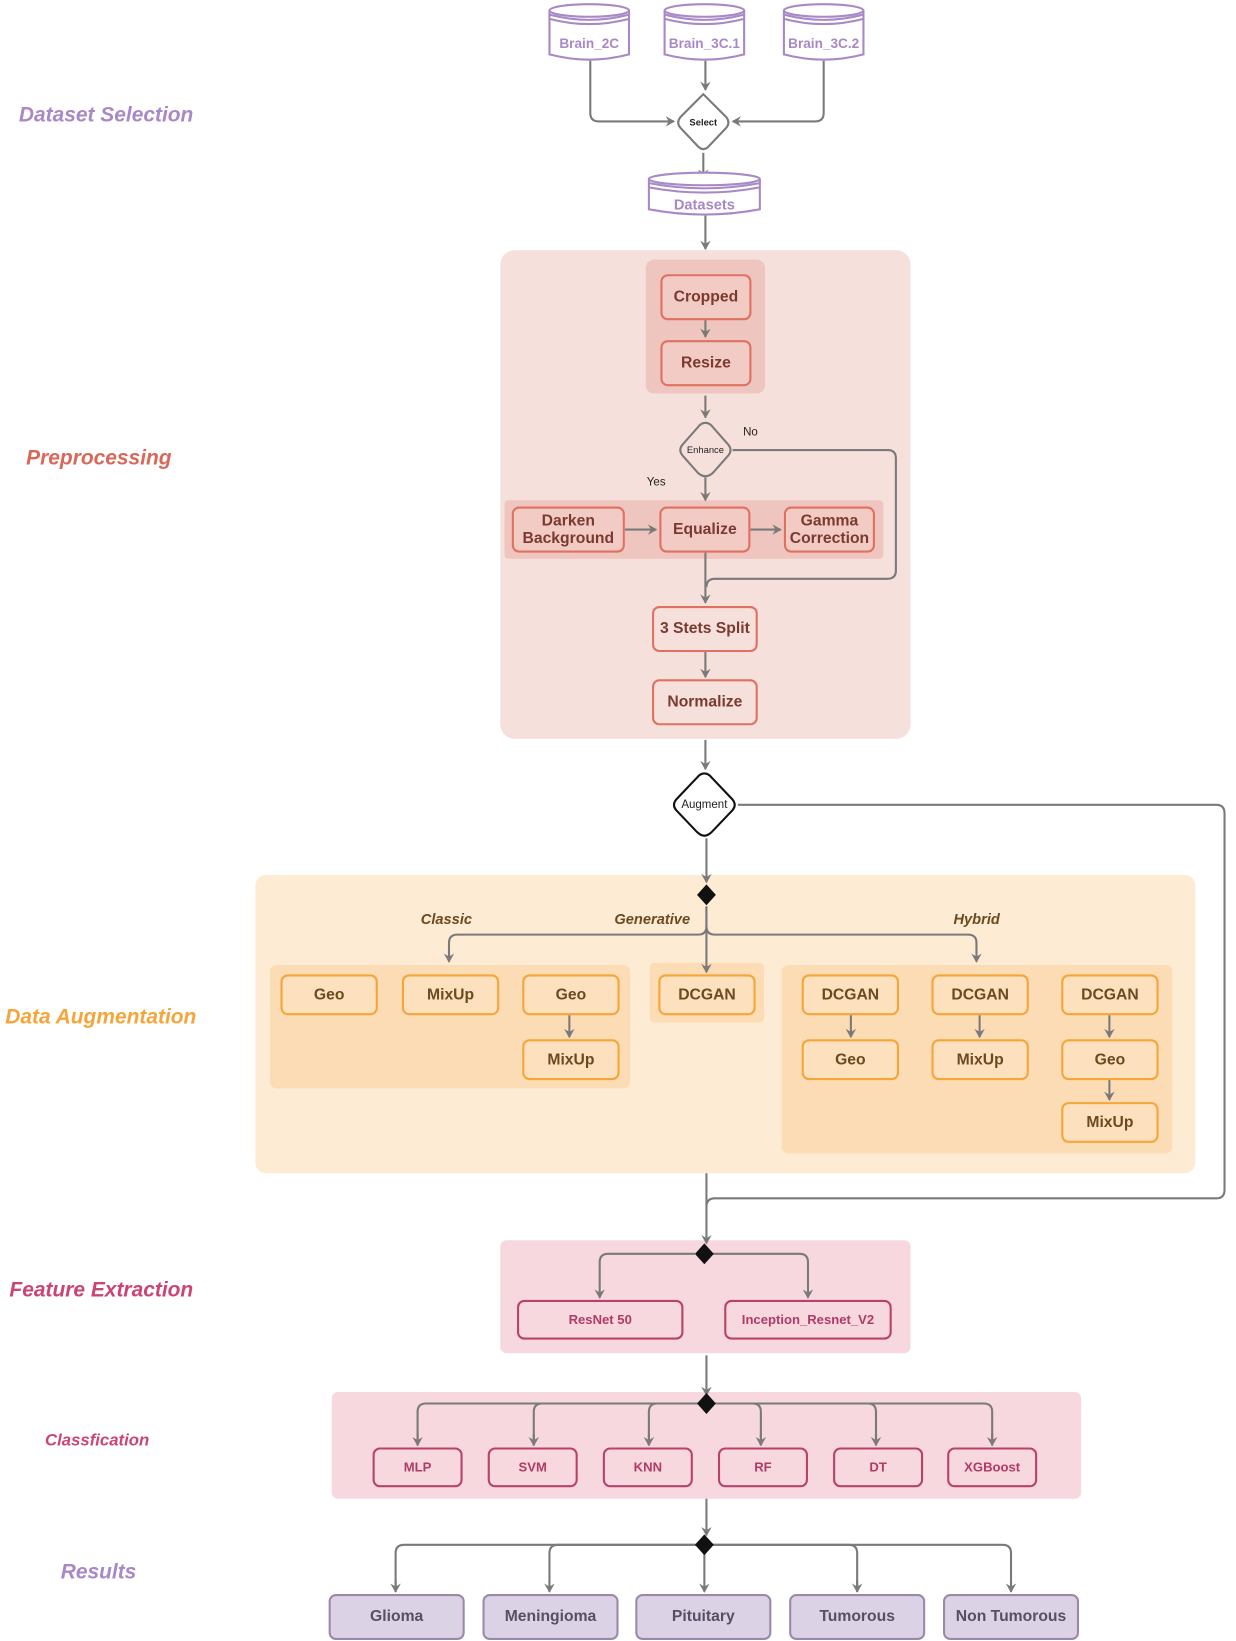 This screenshot has height=1641, width=1236. Describe the element at coordinates (850, 1060) in the screenshot. I see `hybrid1-geo-node: Geo` at that location.